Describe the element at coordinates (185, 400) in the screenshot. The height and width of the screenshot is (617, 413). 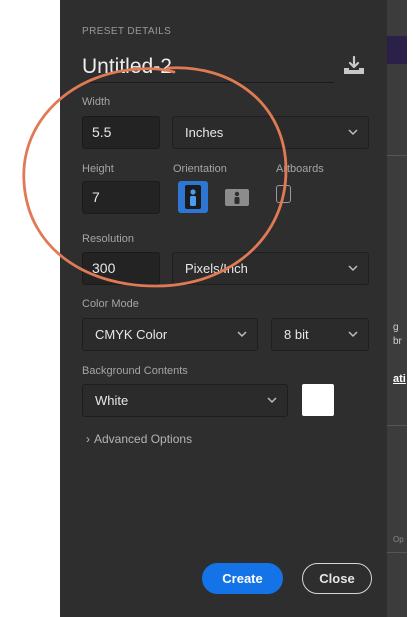
I see `background-contents-select: White` at that location.